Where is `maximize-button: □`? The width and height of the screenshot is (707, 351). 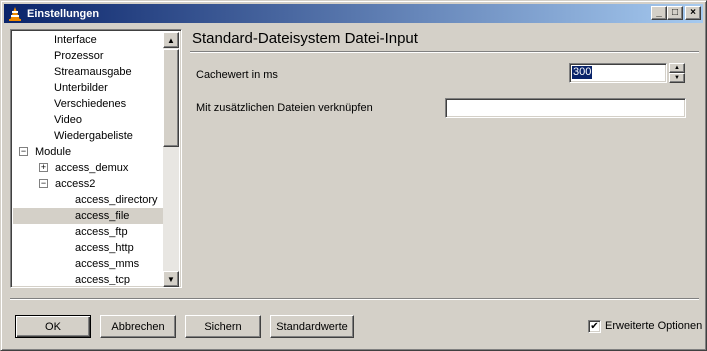
maximize-button: □ is located at coordinates (675, 13).